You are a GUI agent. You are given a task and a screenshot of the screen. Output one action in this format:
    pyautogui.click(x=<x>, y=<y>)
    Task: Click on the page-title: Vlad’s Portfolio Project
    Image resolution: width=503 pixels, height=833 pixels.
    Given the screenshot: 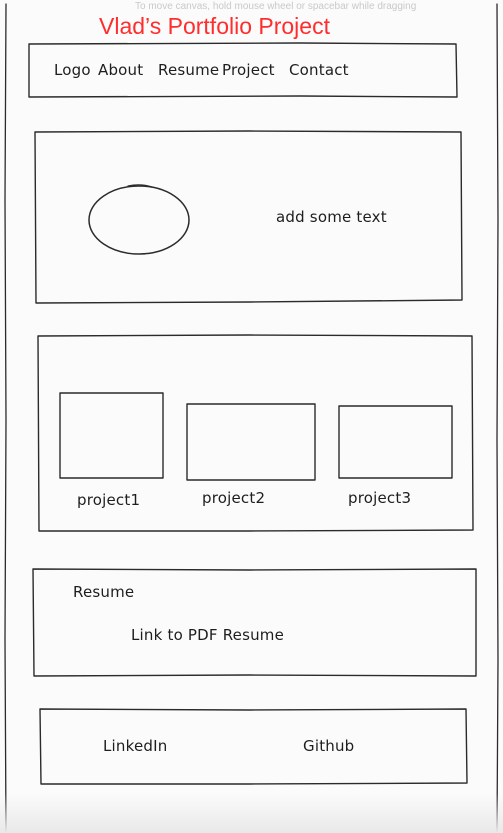 What is the action you would take?
    pyautogui.click(x=214, y=26)
    